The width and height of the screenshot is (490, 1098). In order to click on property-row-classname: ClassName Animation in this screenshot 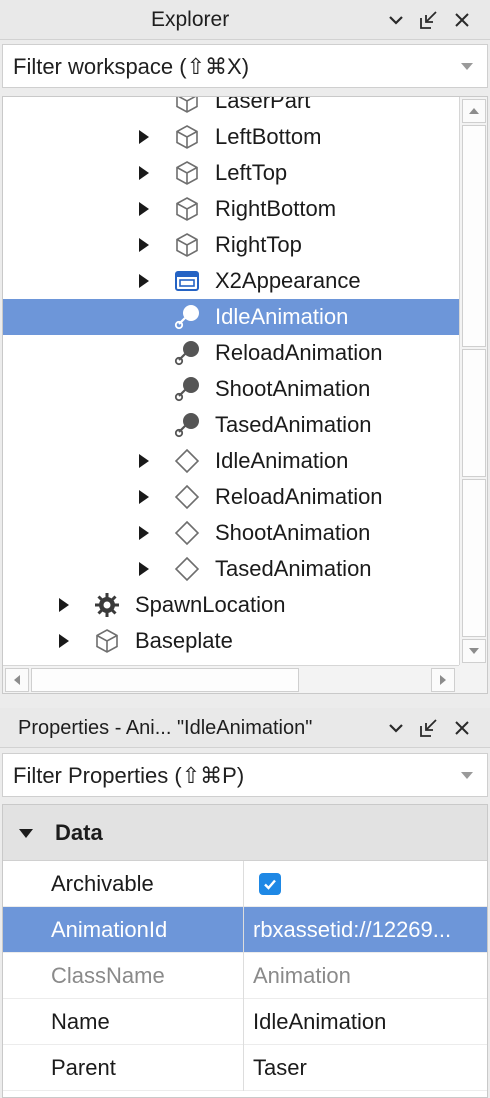, I will do `click(245, 976)`.